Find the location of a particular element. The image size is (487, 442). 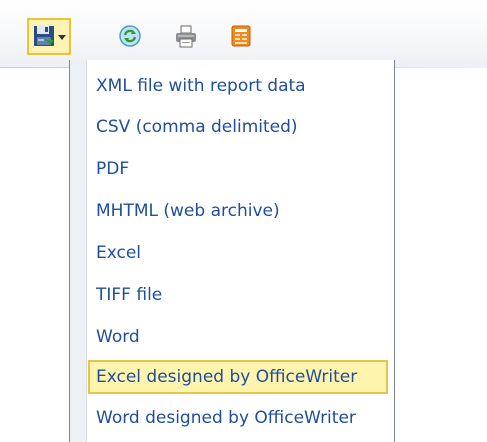

save-icon is located at coordinates (44, 36).